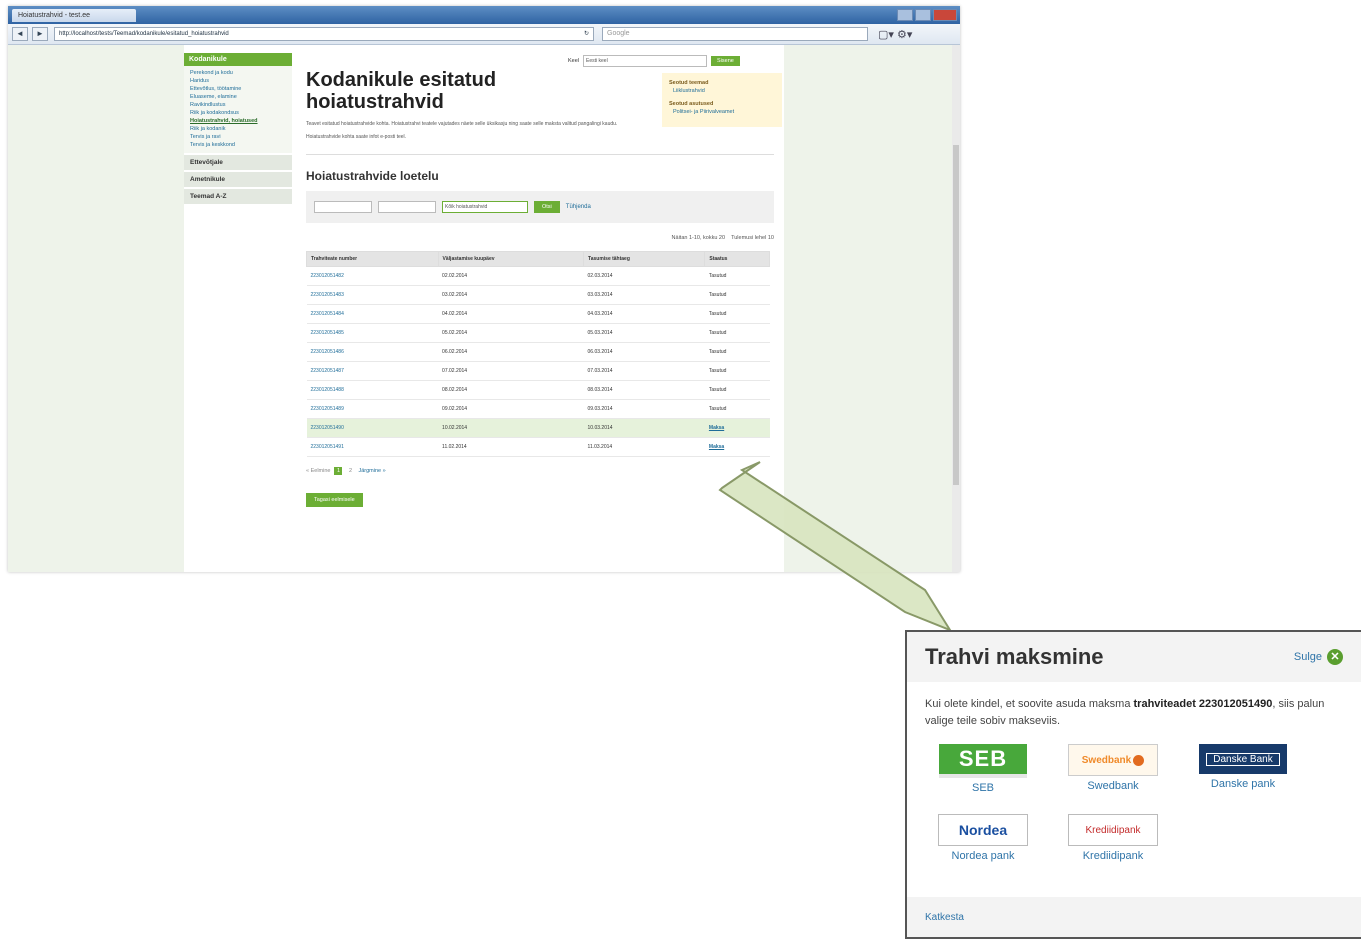  I want to click on bank-label: Nordea pank, so click(983, 856).